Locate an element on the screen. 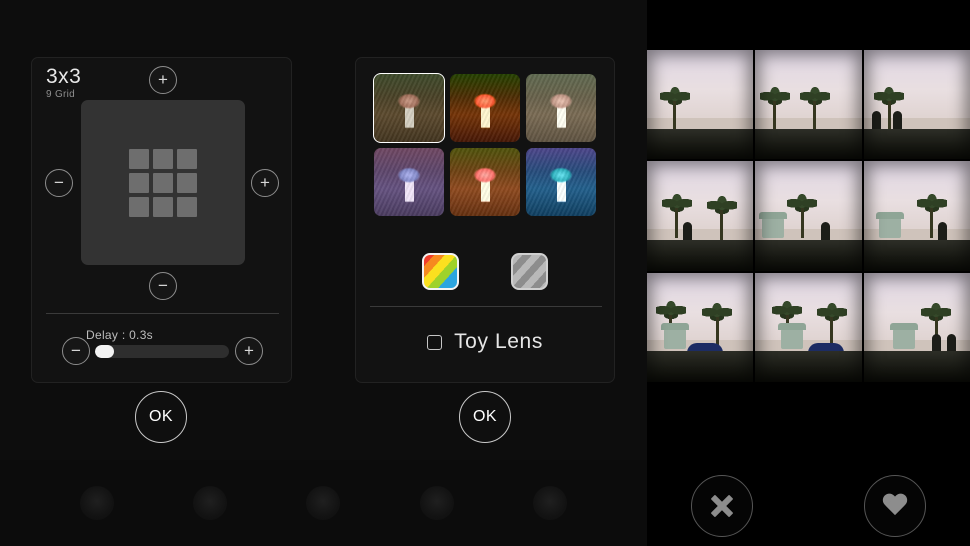 Image resolution: width=970 pixels, height=546 pixels. filter-ok-button: OK is located at coordinates (485, 417).